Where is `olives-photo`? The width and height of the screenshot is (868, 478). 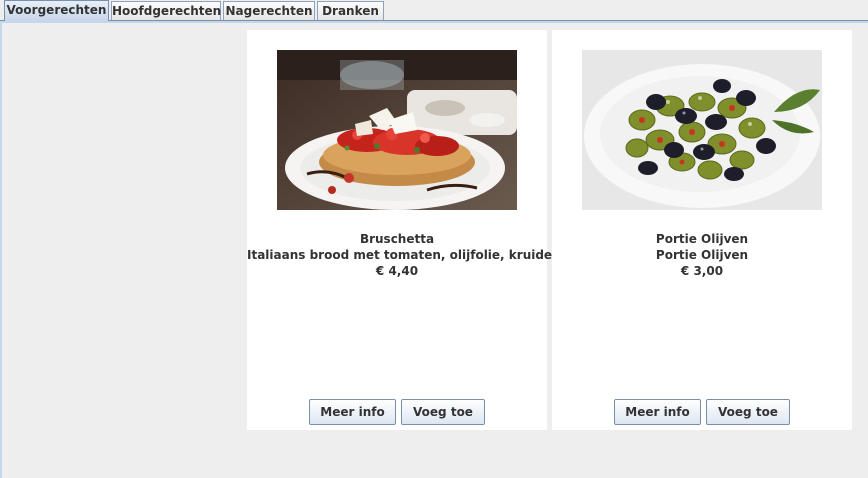 olives-photo is located at coordinates (702, 130).